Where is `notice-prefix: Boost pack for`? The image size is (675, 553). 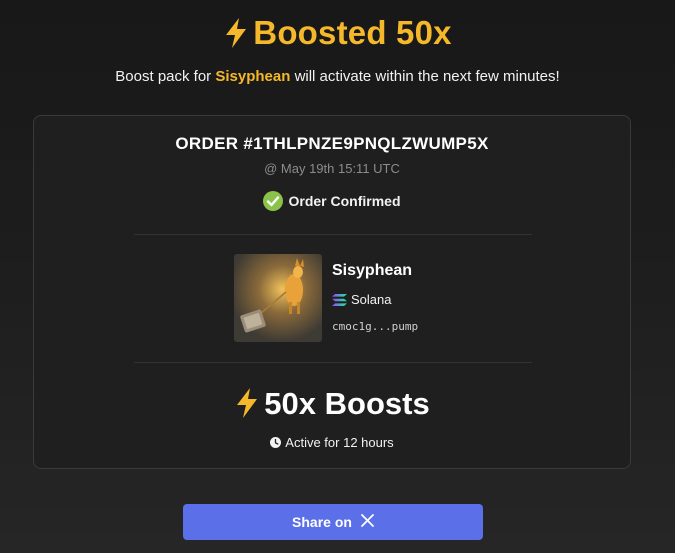
notice-prefix: Boost pack for is located at coordinates (163, 76).